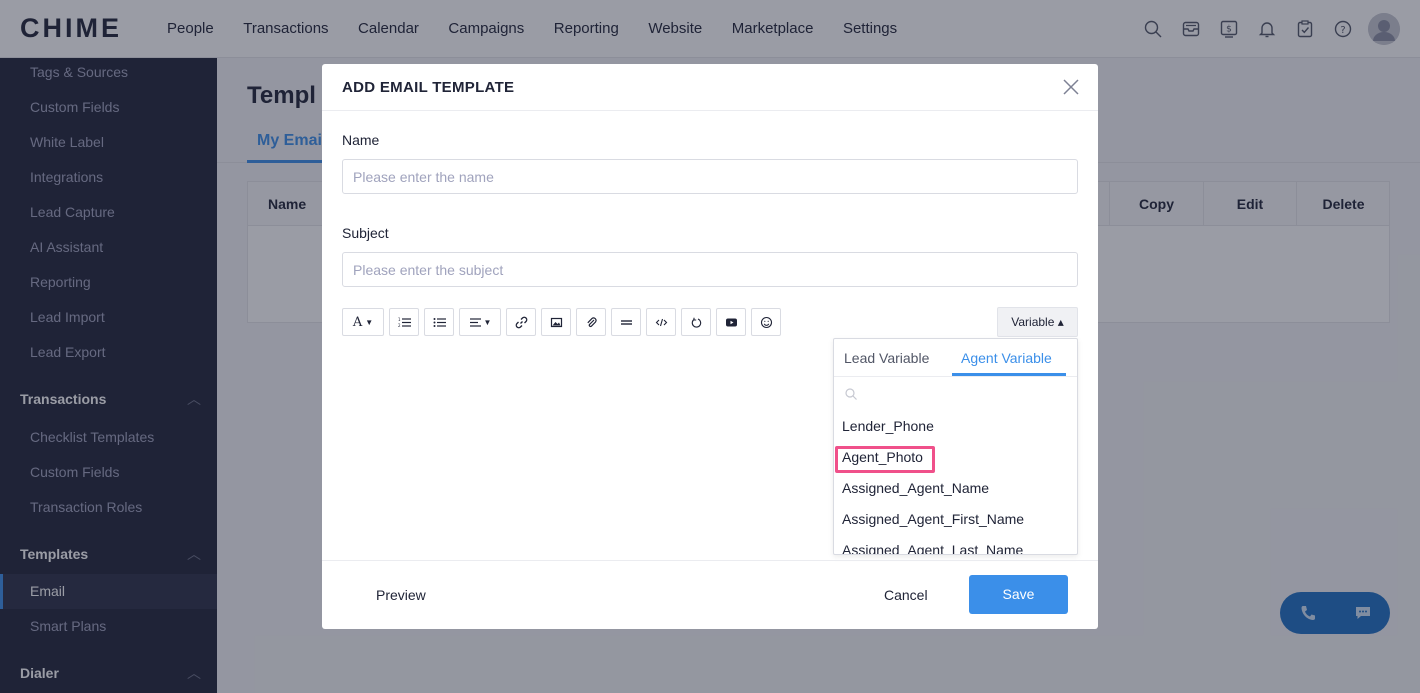  I want to click on code-button, so click(661, 322).